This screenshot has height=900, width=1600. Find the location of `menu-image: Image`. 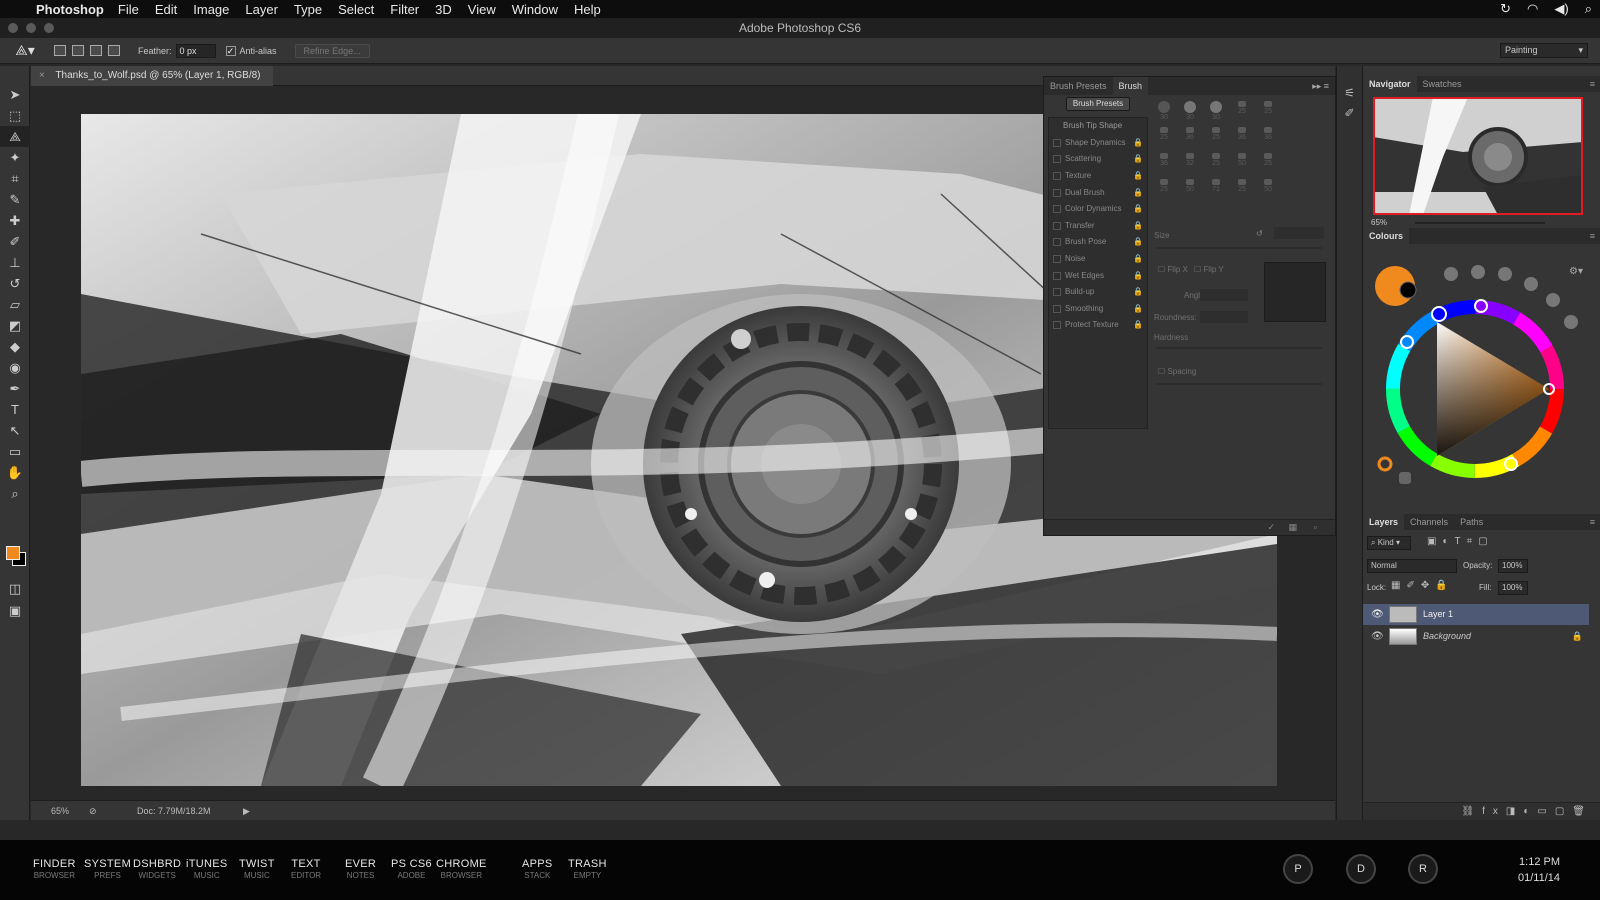

menu-image: Image is located at coordinates (211, 9).